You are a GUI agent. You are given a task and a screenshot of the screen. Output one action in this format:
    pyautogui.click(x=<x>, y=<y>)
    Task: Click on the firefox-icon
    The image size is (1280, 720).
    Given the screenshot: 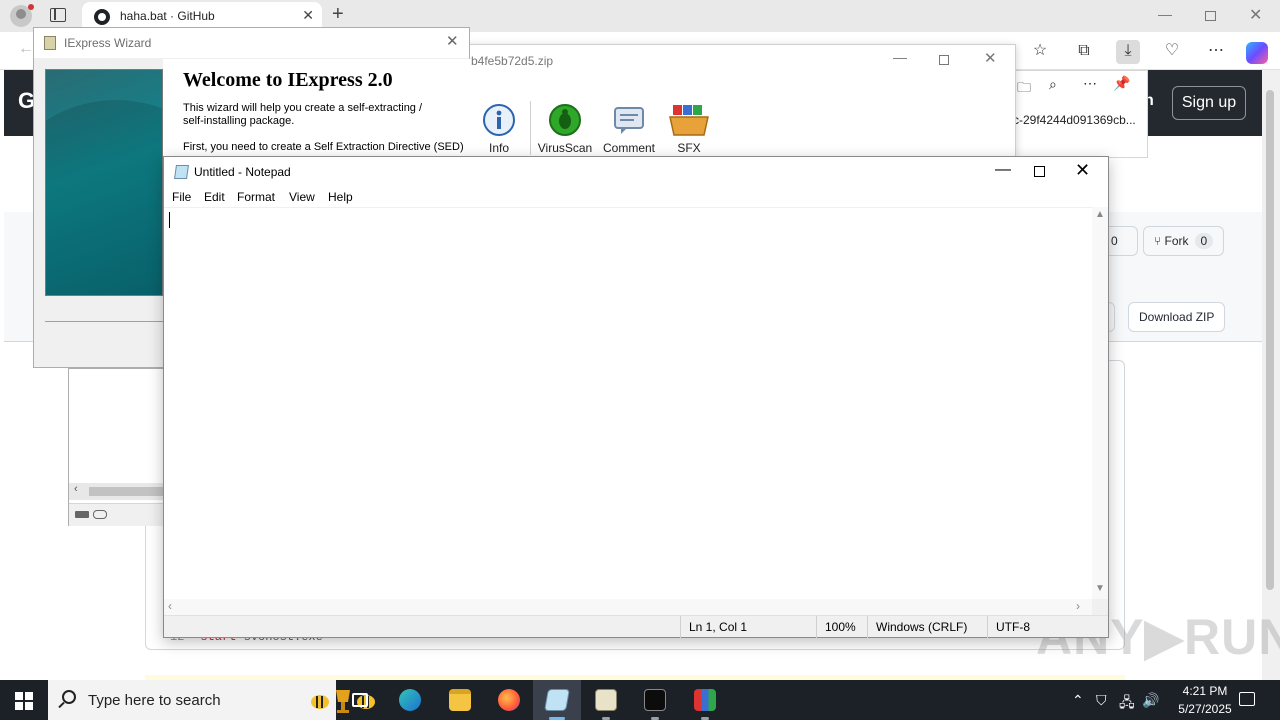 What is the action you would take?
    pyautogui.click(x=509, y=700)
    